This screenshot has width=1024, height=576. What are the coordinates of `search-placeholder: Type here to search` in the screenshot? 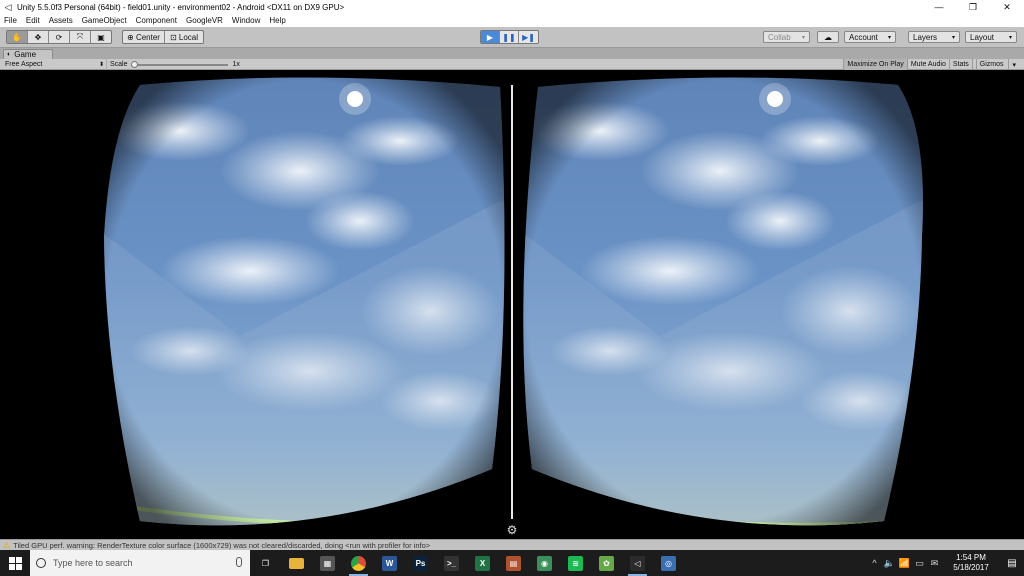 It's located at (93, 563).